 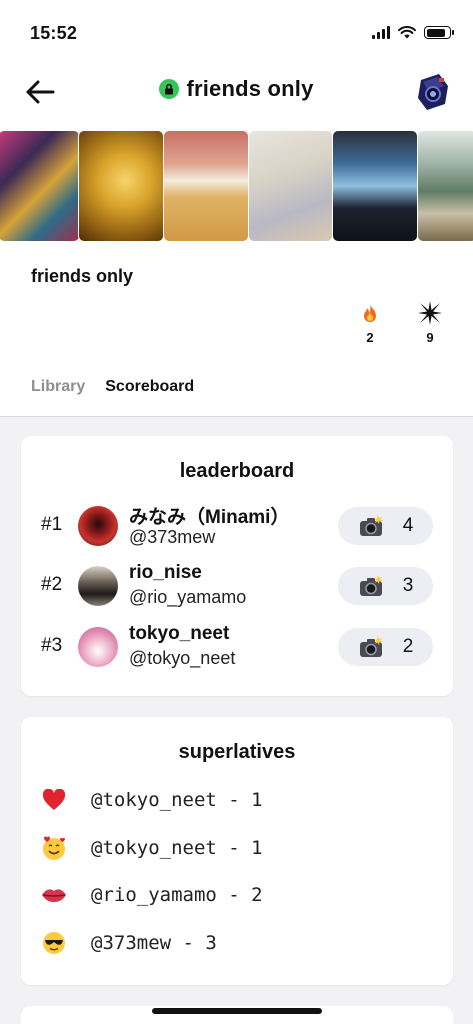 I want to click on photo-count: 3, so click(x=408, y=585).